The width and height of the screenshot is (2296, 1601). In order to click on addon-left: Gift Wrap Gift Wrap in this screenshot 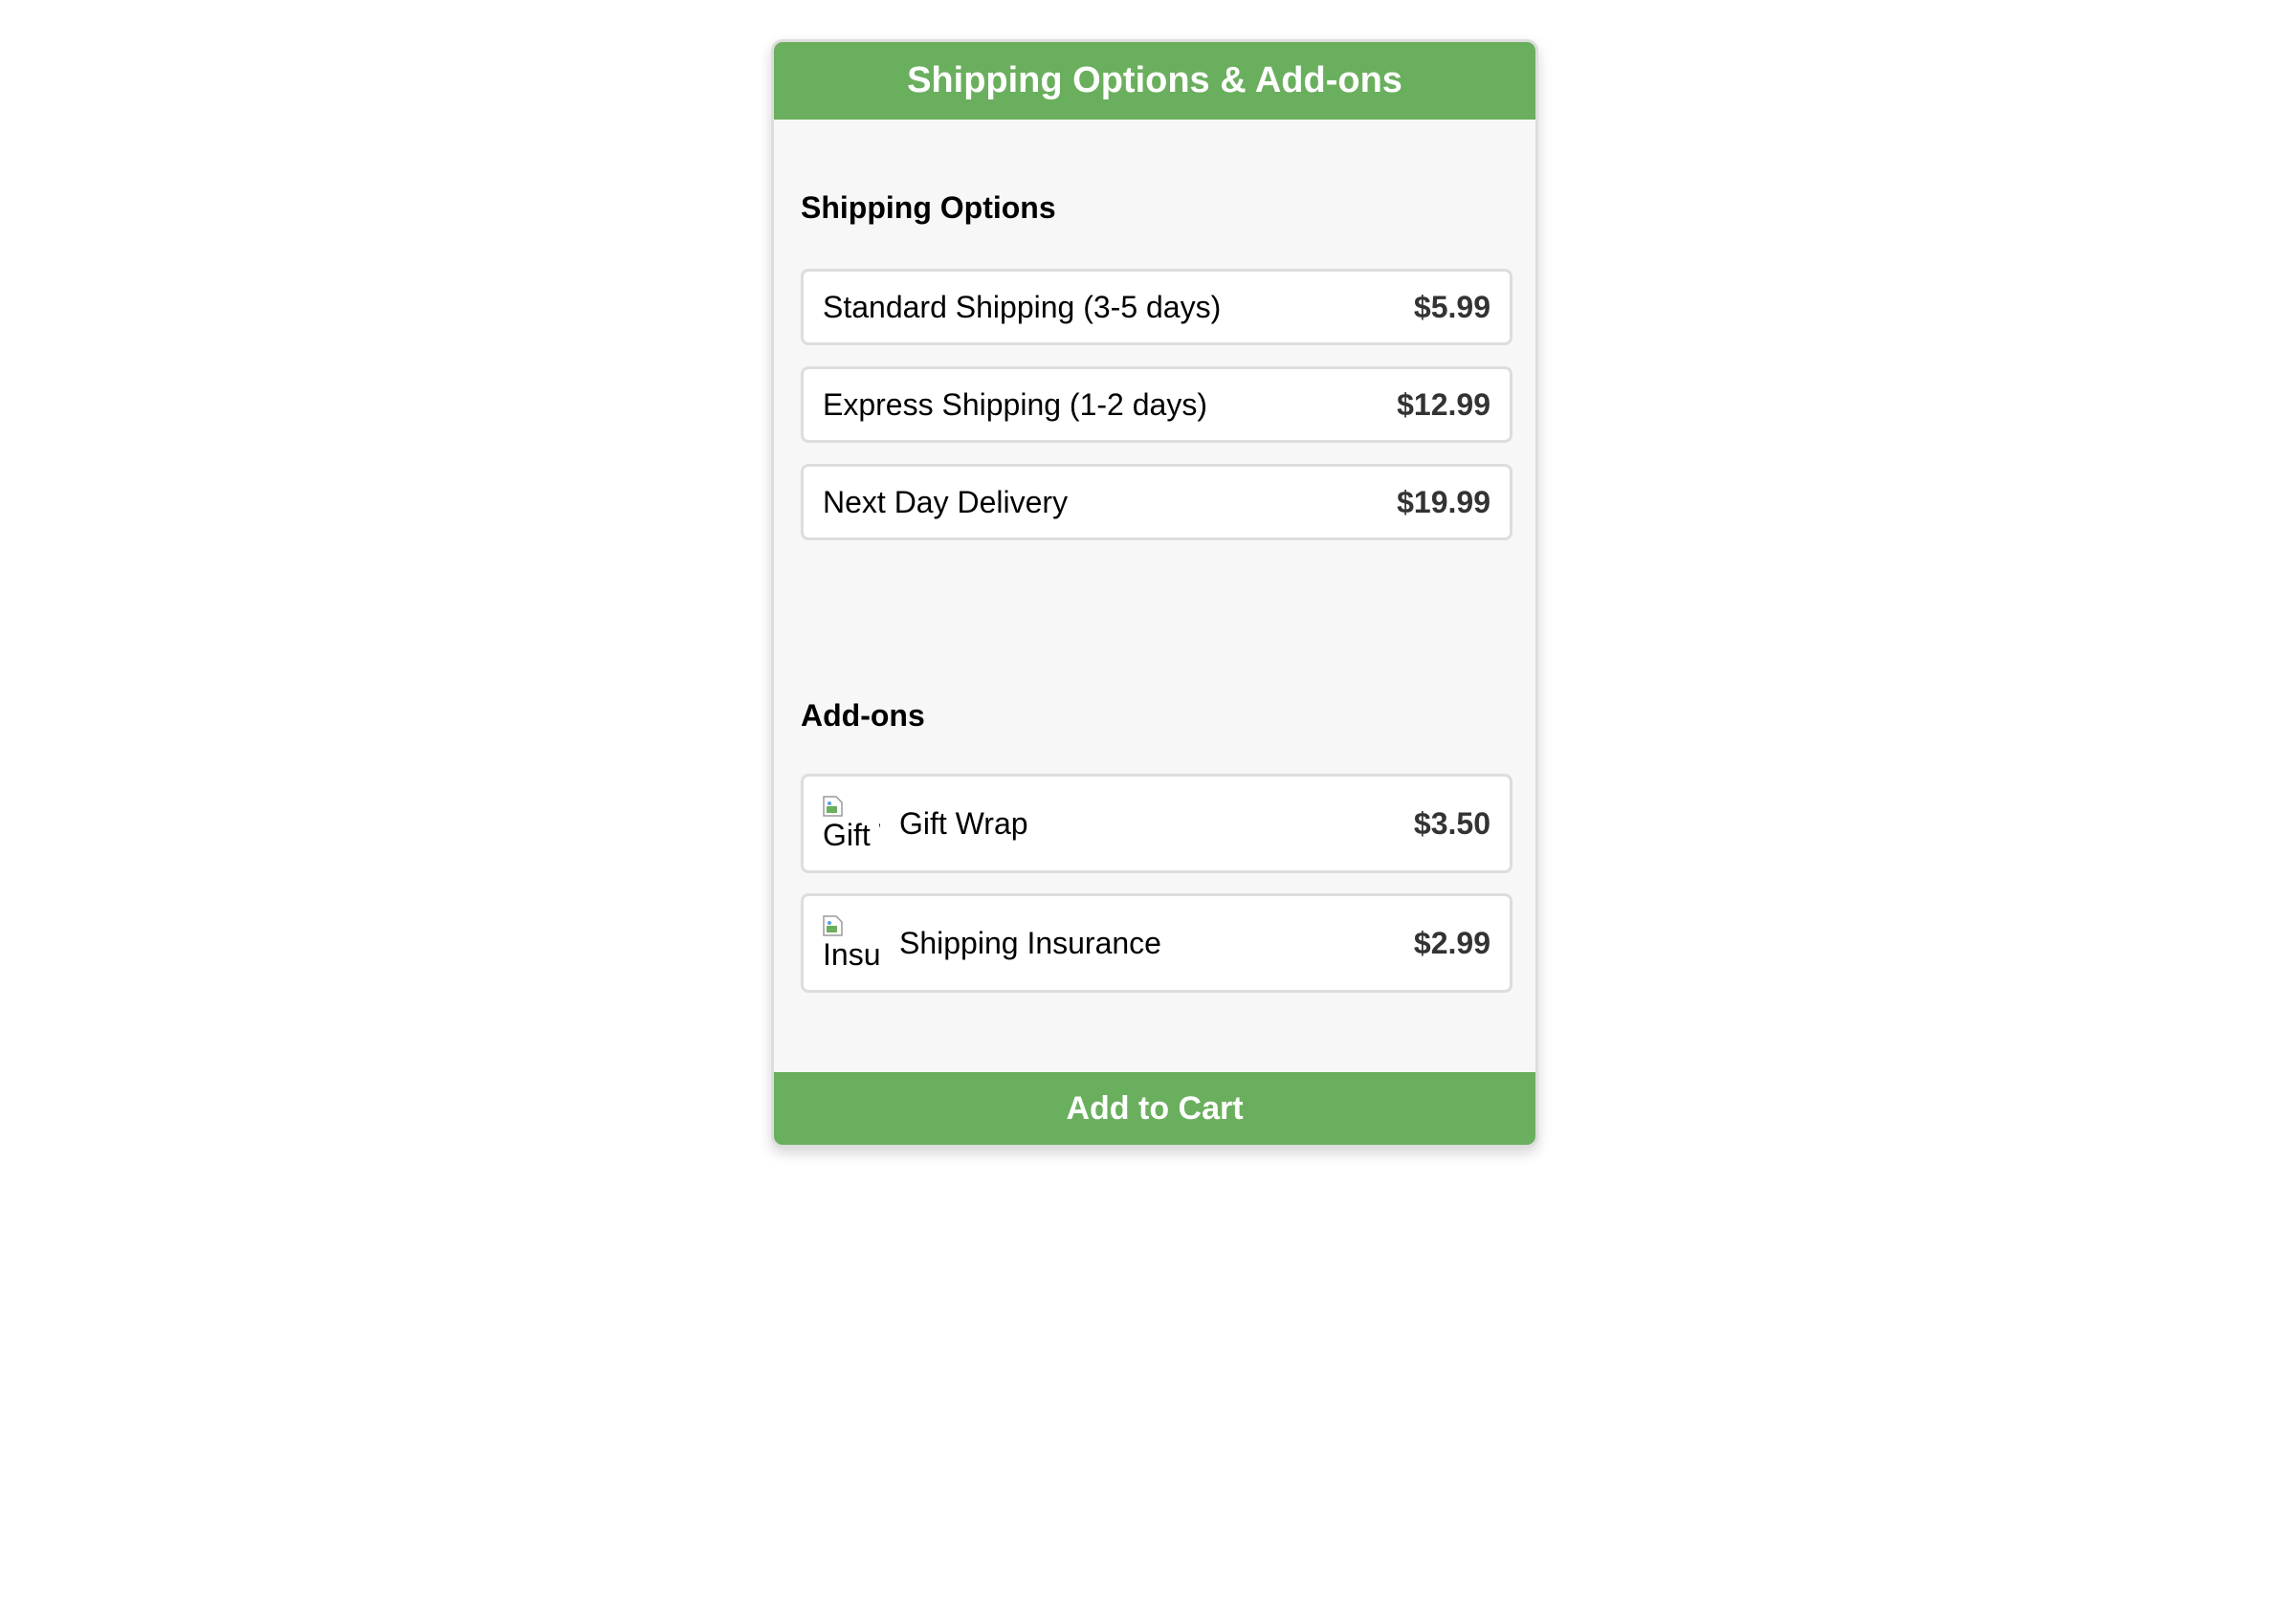, I will do `click(926, 824)`.